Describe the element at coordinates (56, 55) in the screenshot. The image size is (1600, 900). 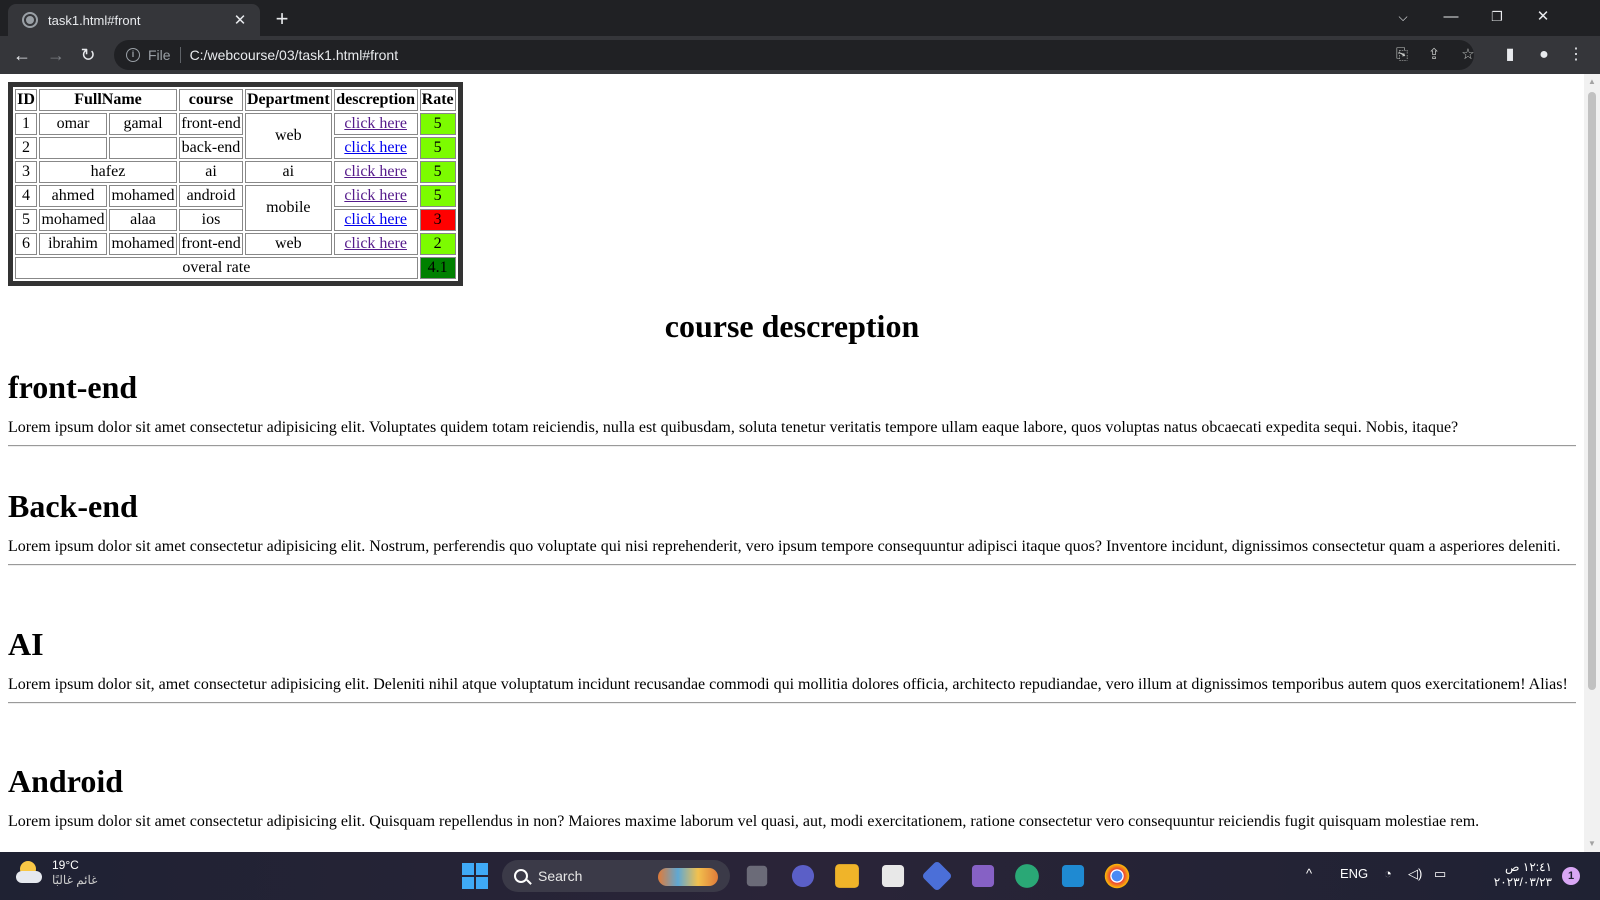
I see `forward-arrow-icon: →` at that location.